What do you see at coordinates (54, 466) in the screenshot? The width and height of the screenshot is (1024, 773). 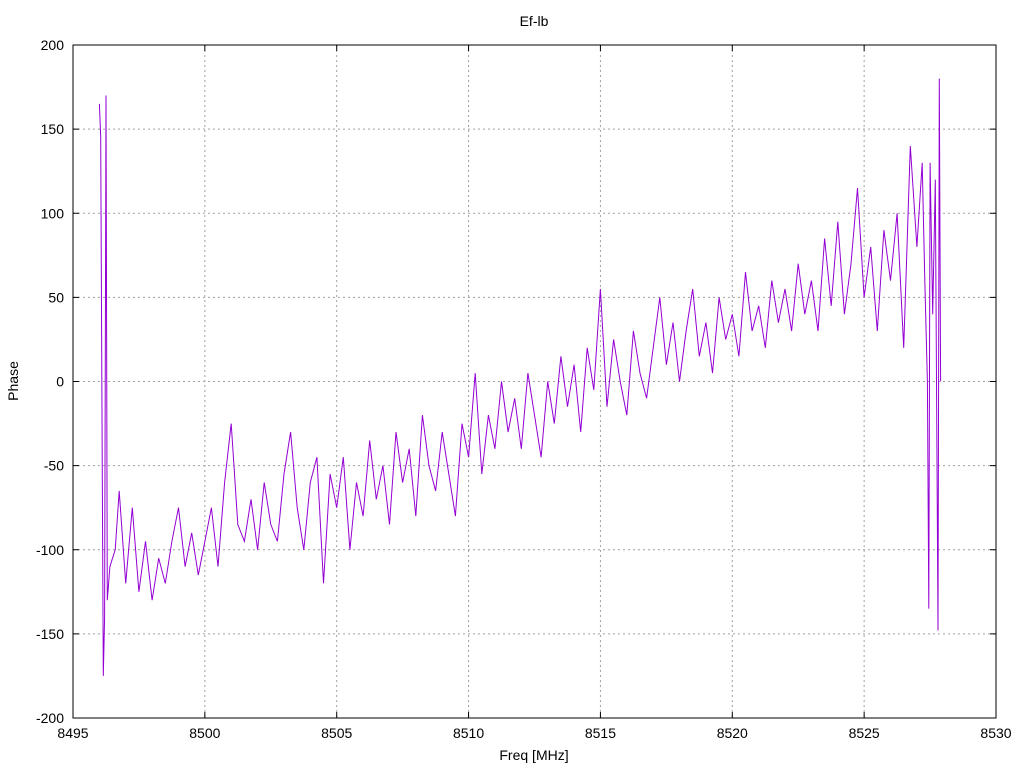 I see `y-tick-label: -50` at bounding box center [54, 466].